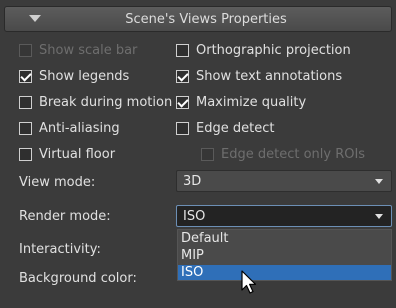 This screenshot has height=308, width=396. What do you see at coordinates (65, 216) in the screenshot?
I see `render-mode-label: Render mode:` at bounding box center [65, 216].